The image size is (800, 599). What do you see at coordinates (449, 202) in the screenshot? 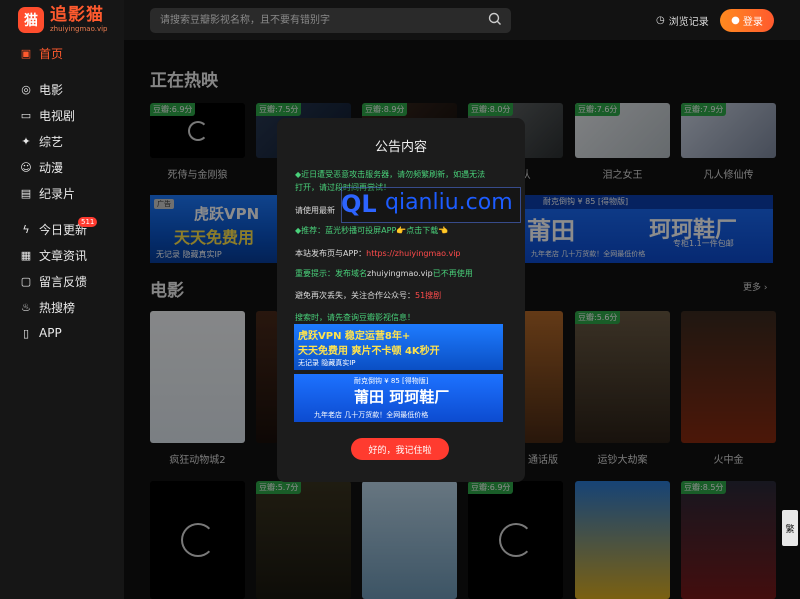
I see `watermark-text: qianliu.com` at bounding box center [449, 202].